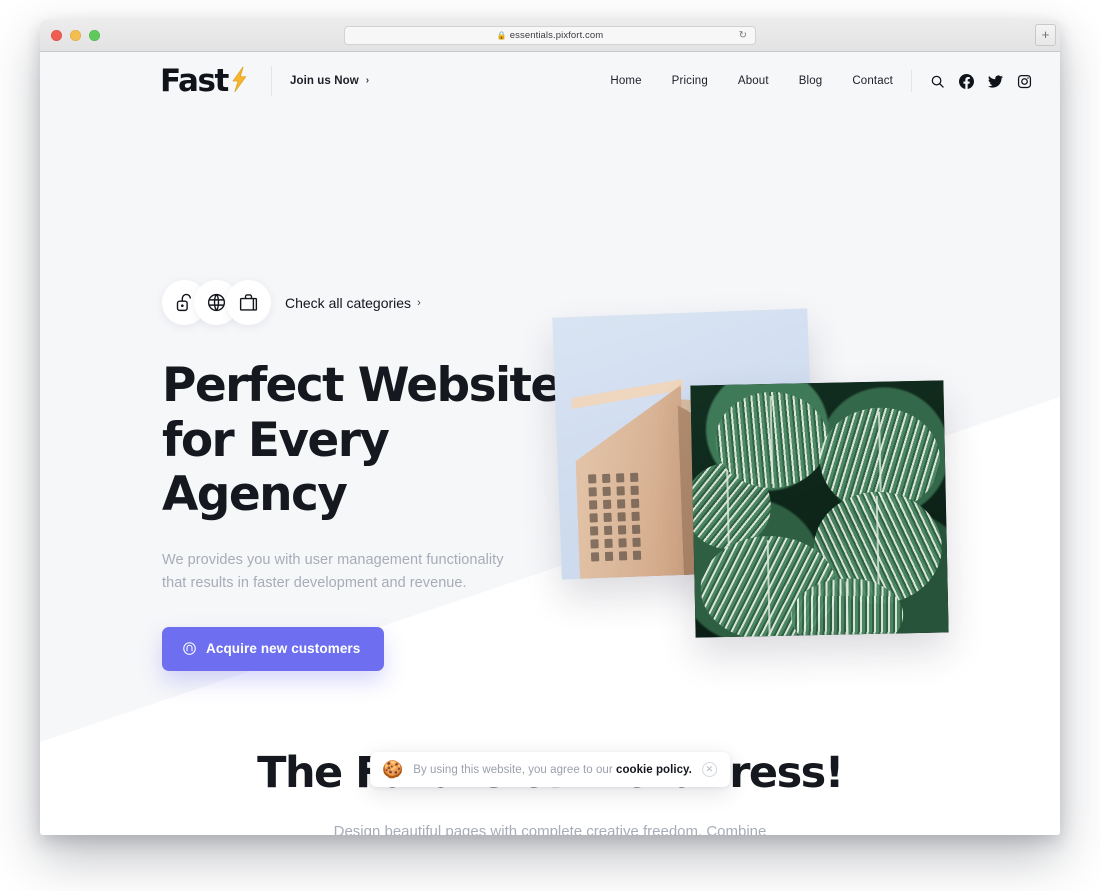 The width and height of the screenshot is (1100, 891). Describe the element at coordinates (367, 80) in the screenshot. I see `chevron-right-icon: ›` at that location.